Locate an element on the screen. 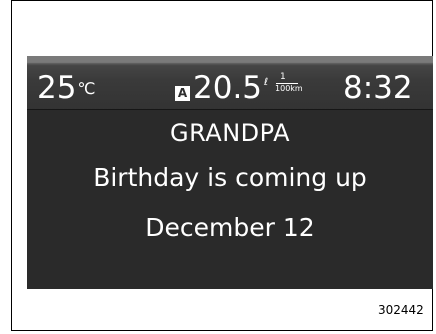 Image resolution: width=436 pixels, height=334 pixels. fuel-economy-unit: ℓ 1 100km is located at coordinates (284, 83).